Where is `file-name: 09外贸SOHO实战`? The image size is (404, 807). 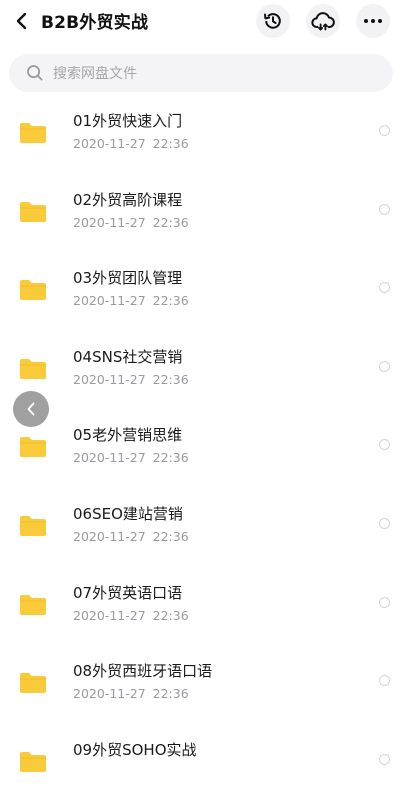 file-name: 09外贸SOHO实战 is located at coordinates (135, 749).